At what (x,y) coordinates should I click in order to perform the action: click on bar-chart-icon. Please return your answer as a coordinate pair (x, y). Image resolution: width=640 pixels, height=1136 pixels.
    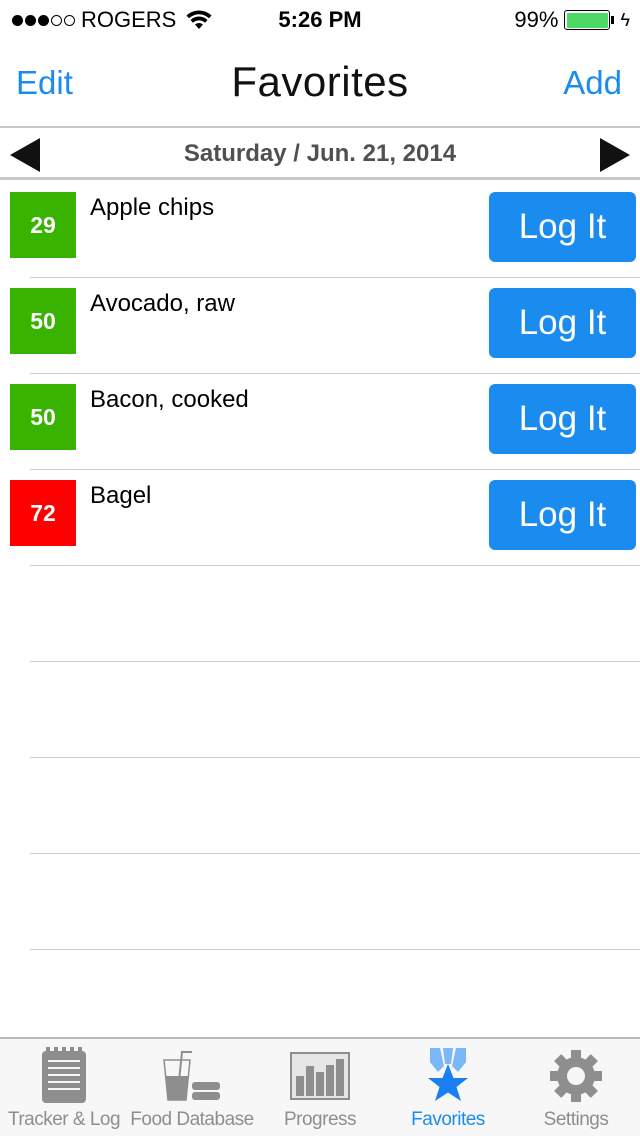
    Looking at the image, I should click on (320, 1076).